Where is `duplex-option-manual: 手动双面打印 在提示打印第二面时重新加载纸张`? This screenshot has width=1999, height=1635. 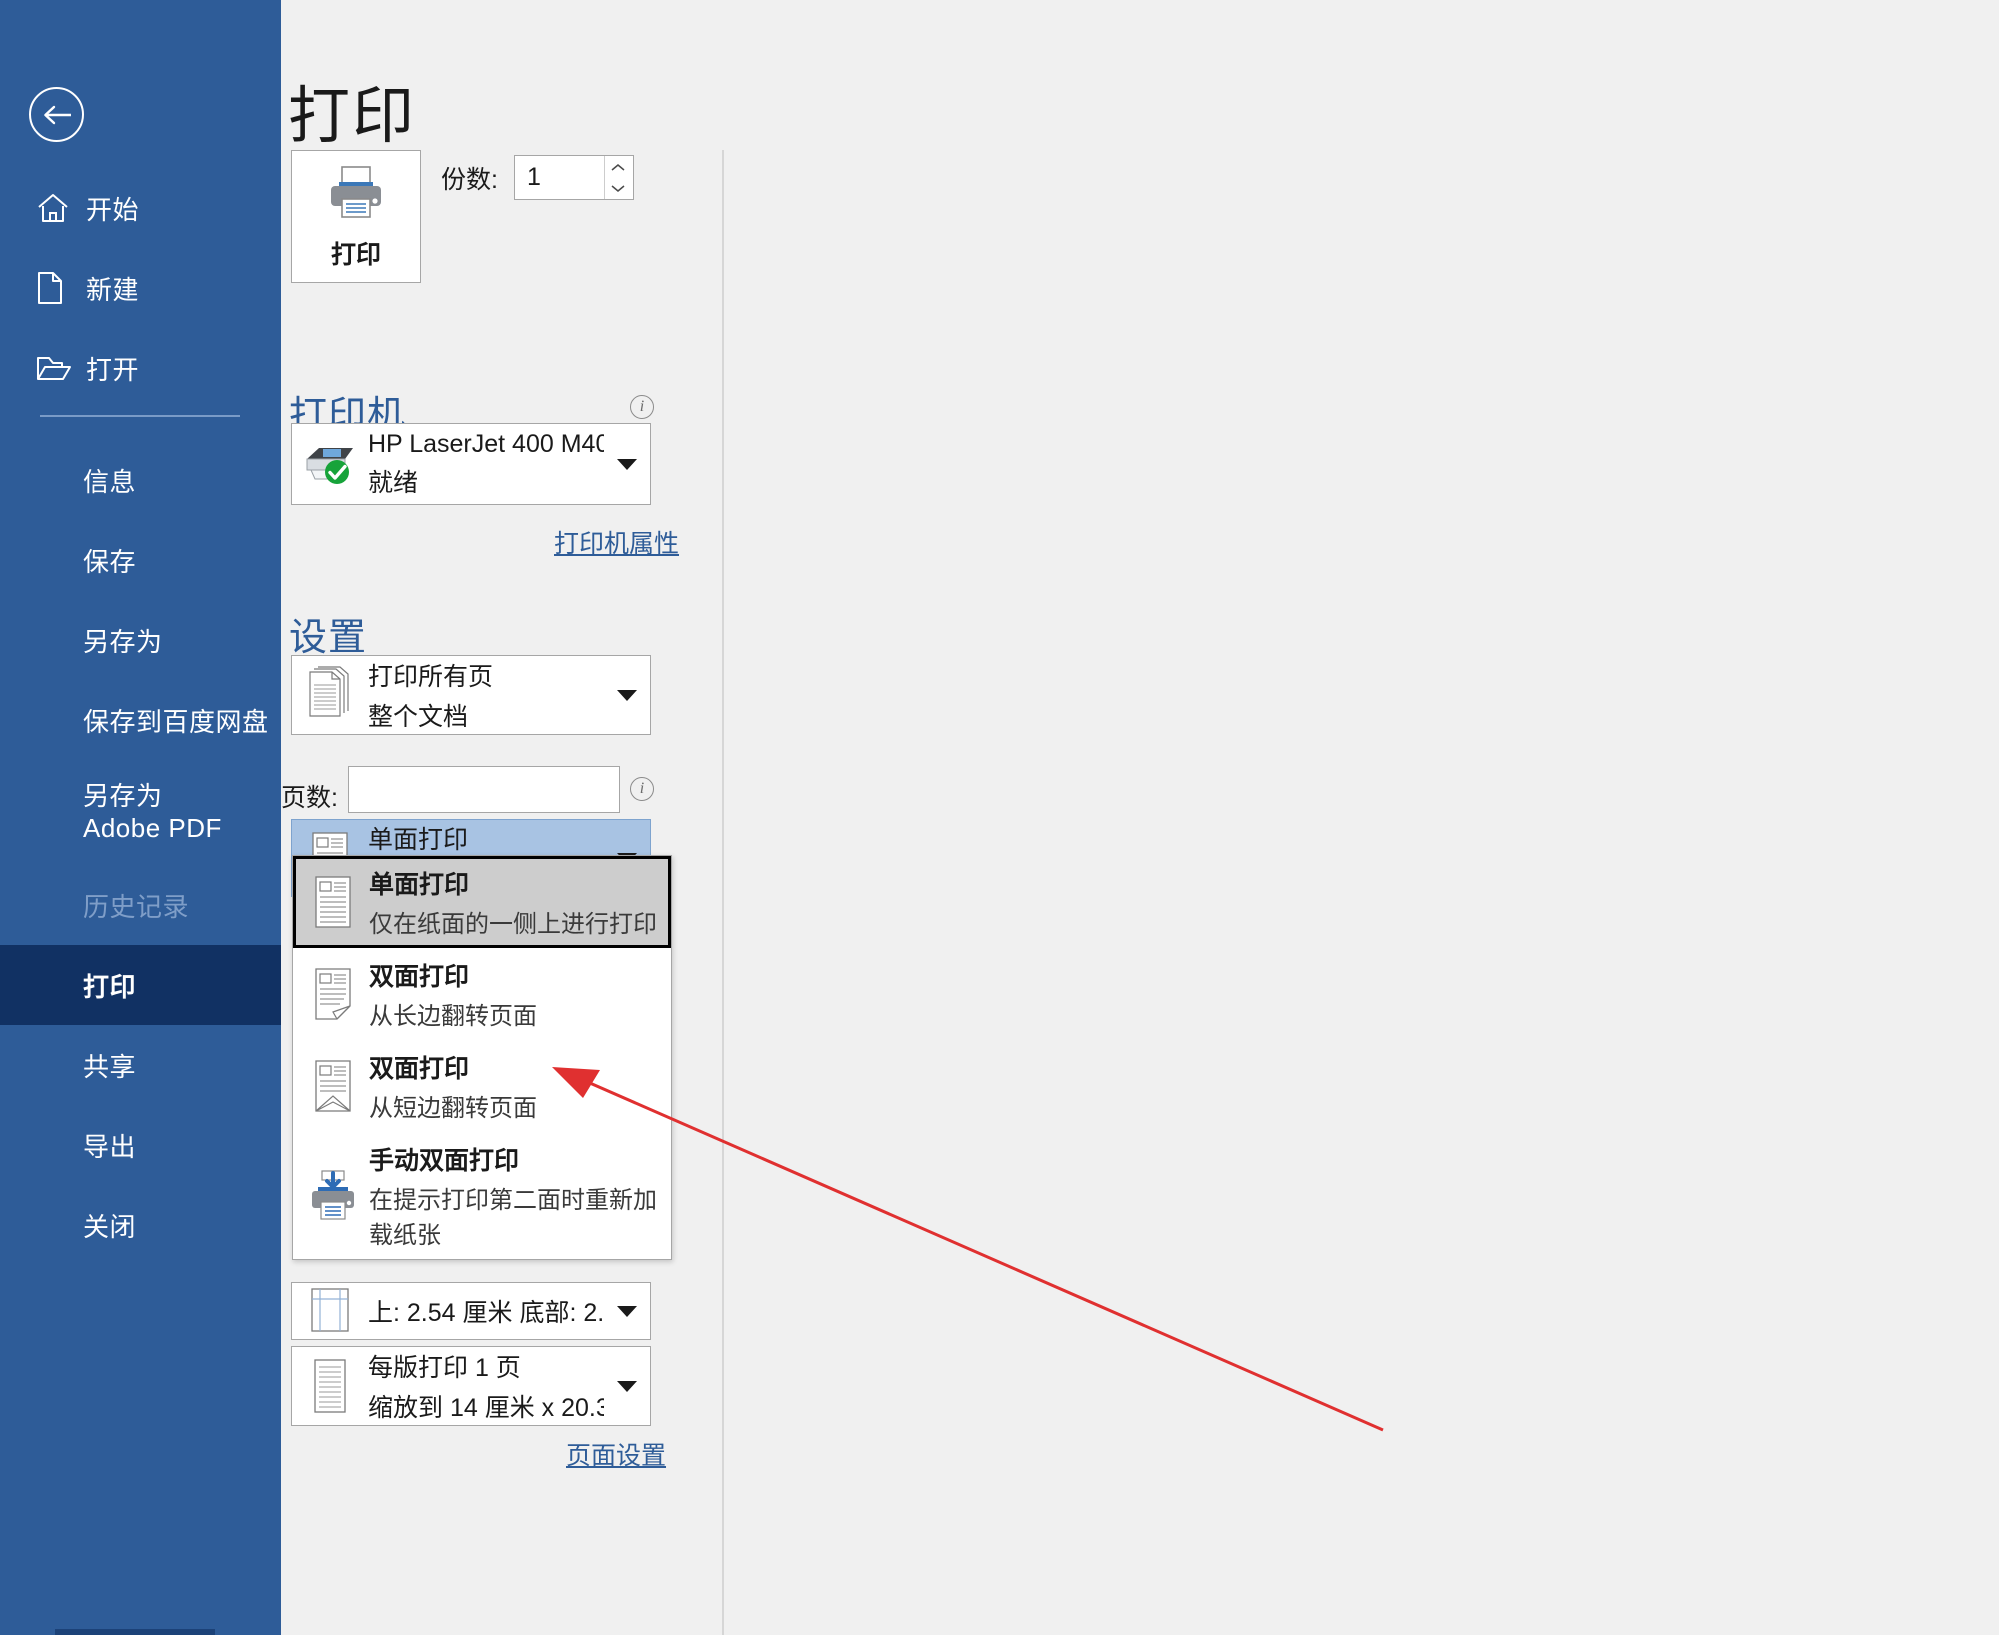
duplex-option-manual: 手动双面打印 在提示打印第二面时重新加载纸张 is located at coordinates (482, 1195).